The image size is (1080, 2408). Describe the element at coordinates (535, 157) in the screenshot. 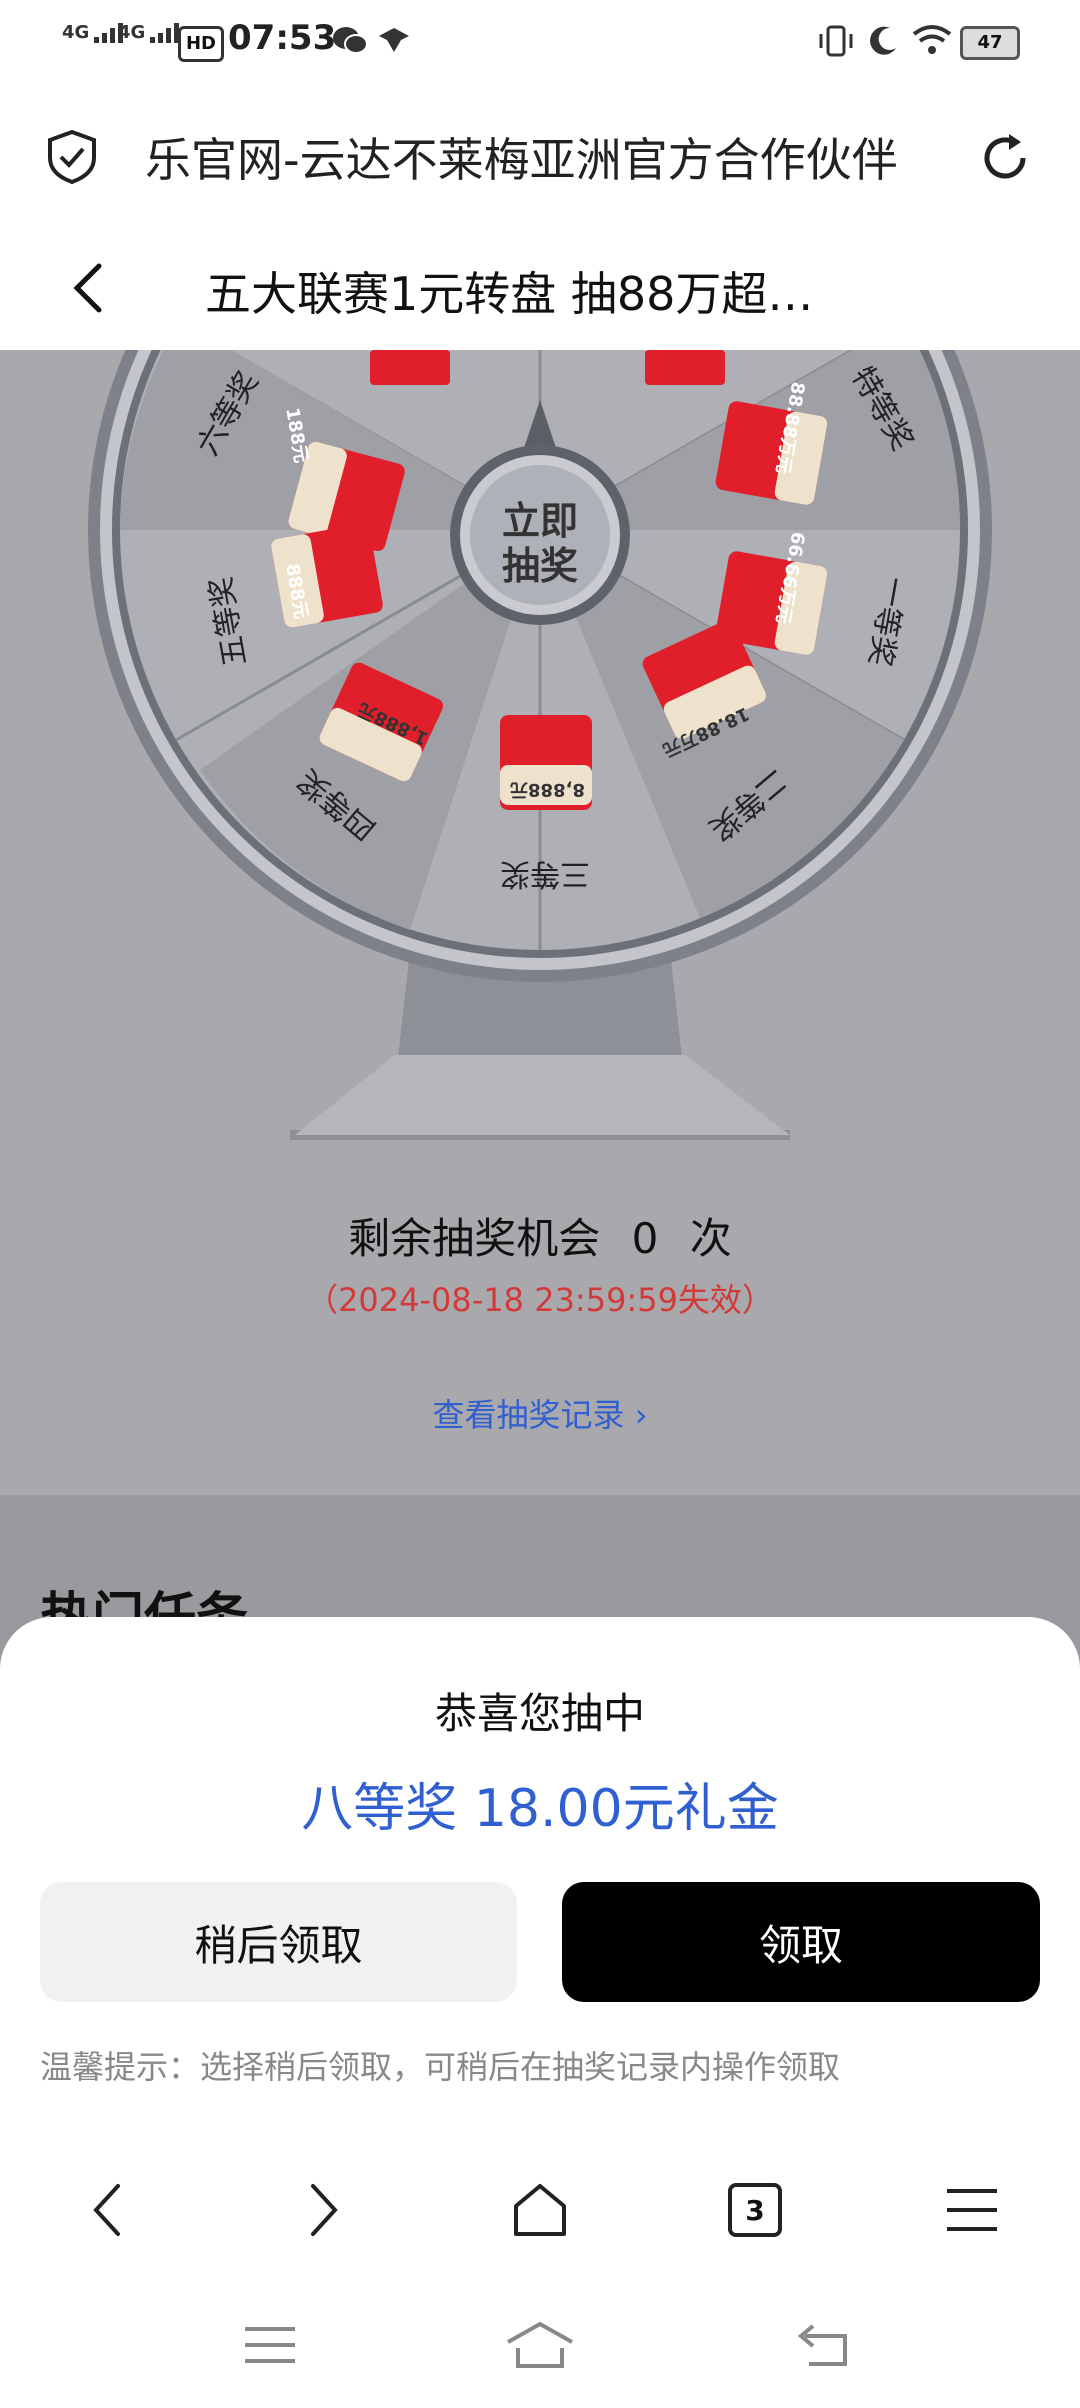

I see `url-text: 乐官网-云达不莱梅亚洲官方合作伙伴` at that location.